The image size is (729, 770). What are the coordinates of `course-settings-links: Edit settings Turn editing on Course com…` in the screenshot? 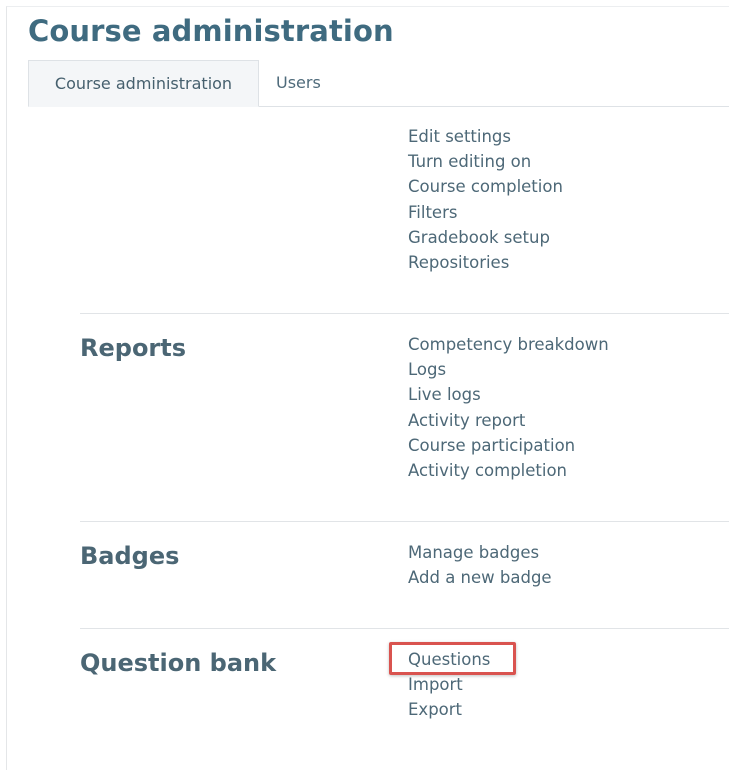 It's located at (485, 200).